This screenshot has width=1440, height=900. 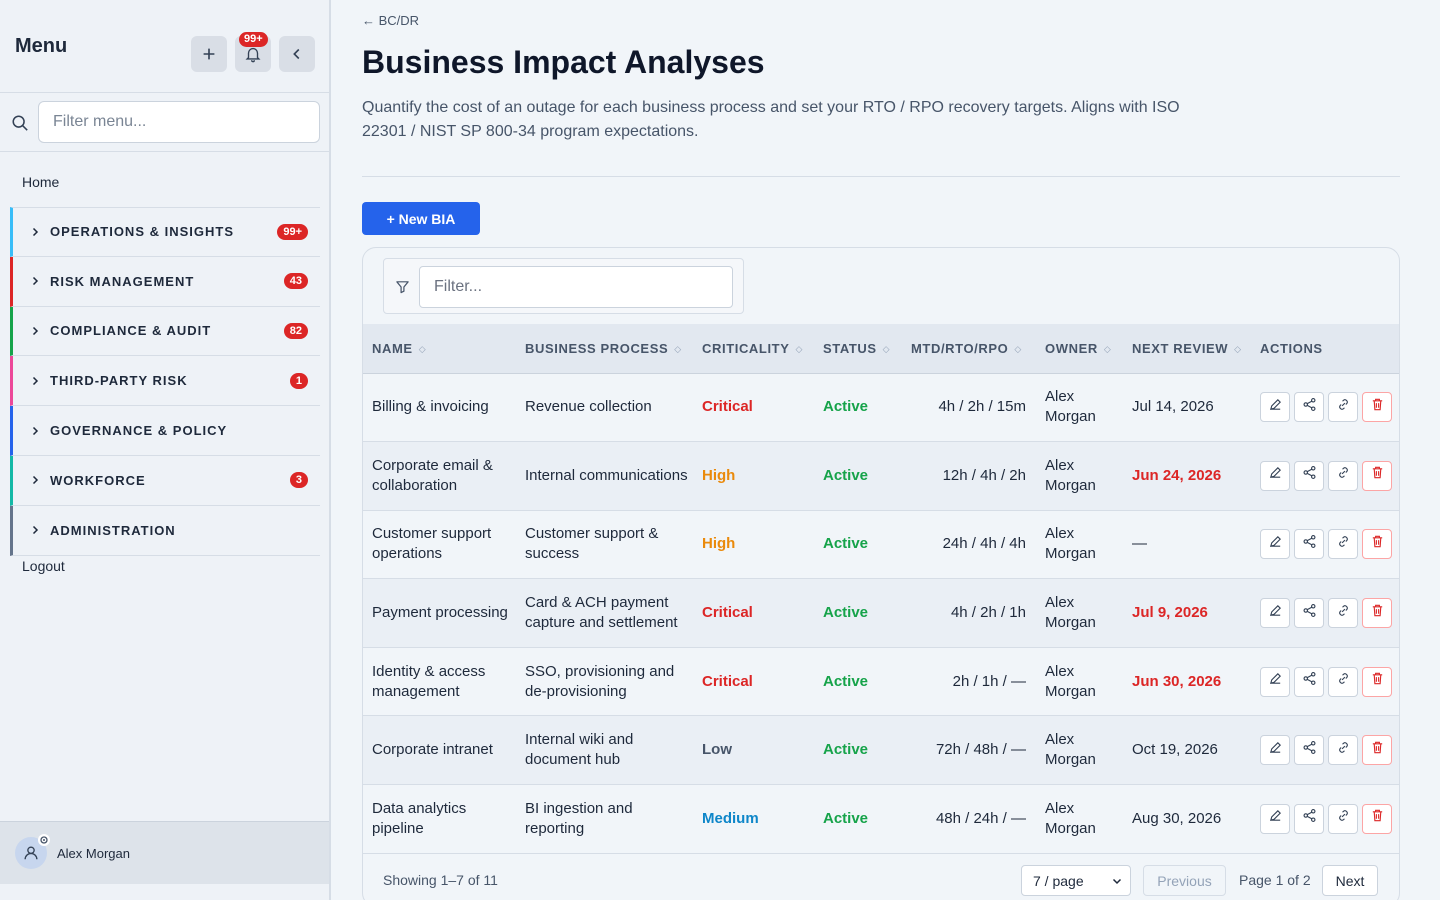 I want to click on sidebar-item-governance-policy: GOVERNANCE & POLICY, so click(x=165, y=431).